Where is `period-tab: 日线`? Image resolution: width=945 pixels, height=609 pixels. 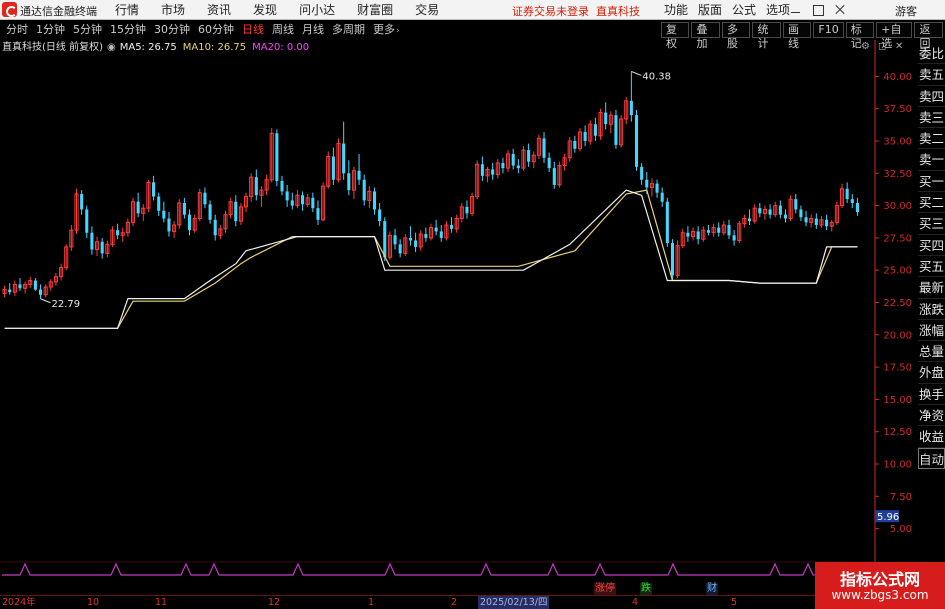 period-tab: 日线 is located at coordinates (253, 30).